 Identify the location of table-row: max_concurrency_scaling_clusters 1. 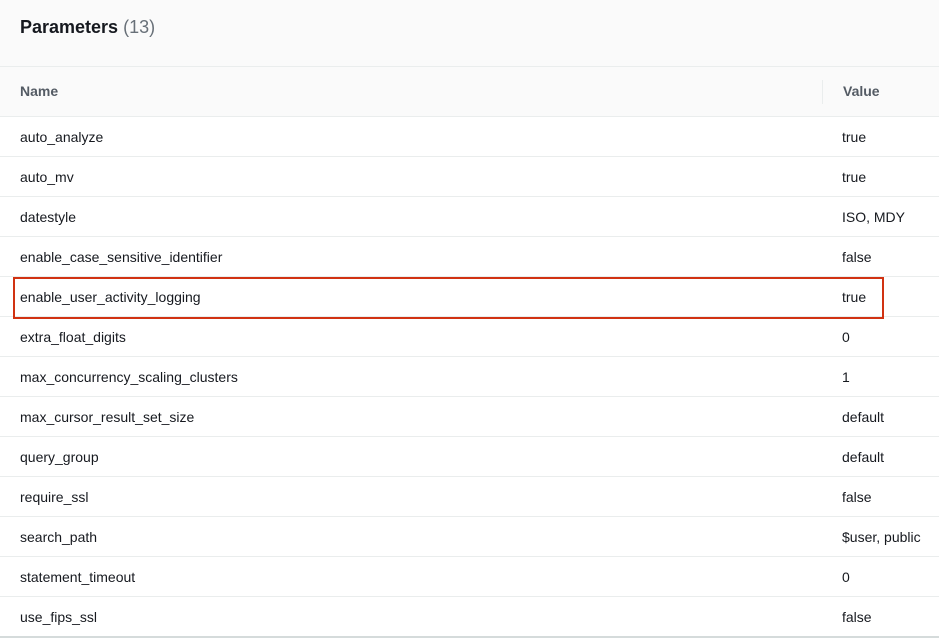
(469, 377).